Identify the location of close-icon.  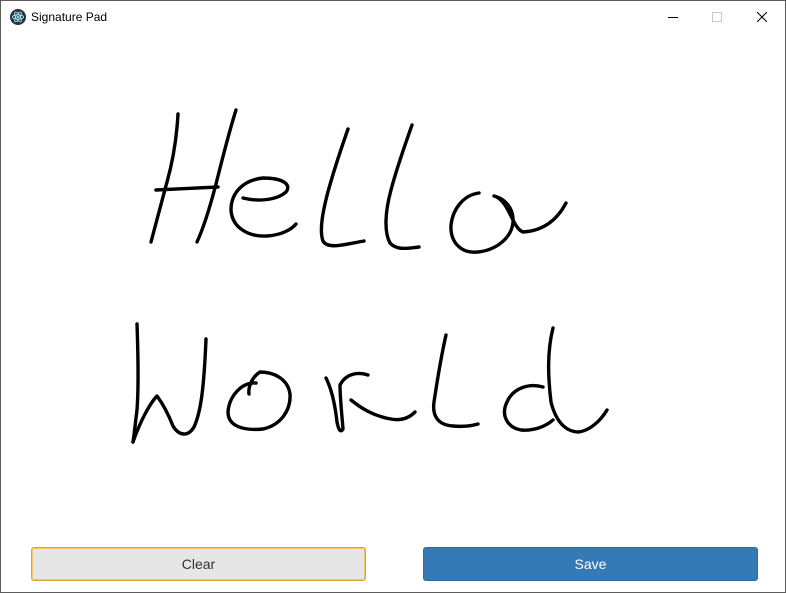
(762, 16).